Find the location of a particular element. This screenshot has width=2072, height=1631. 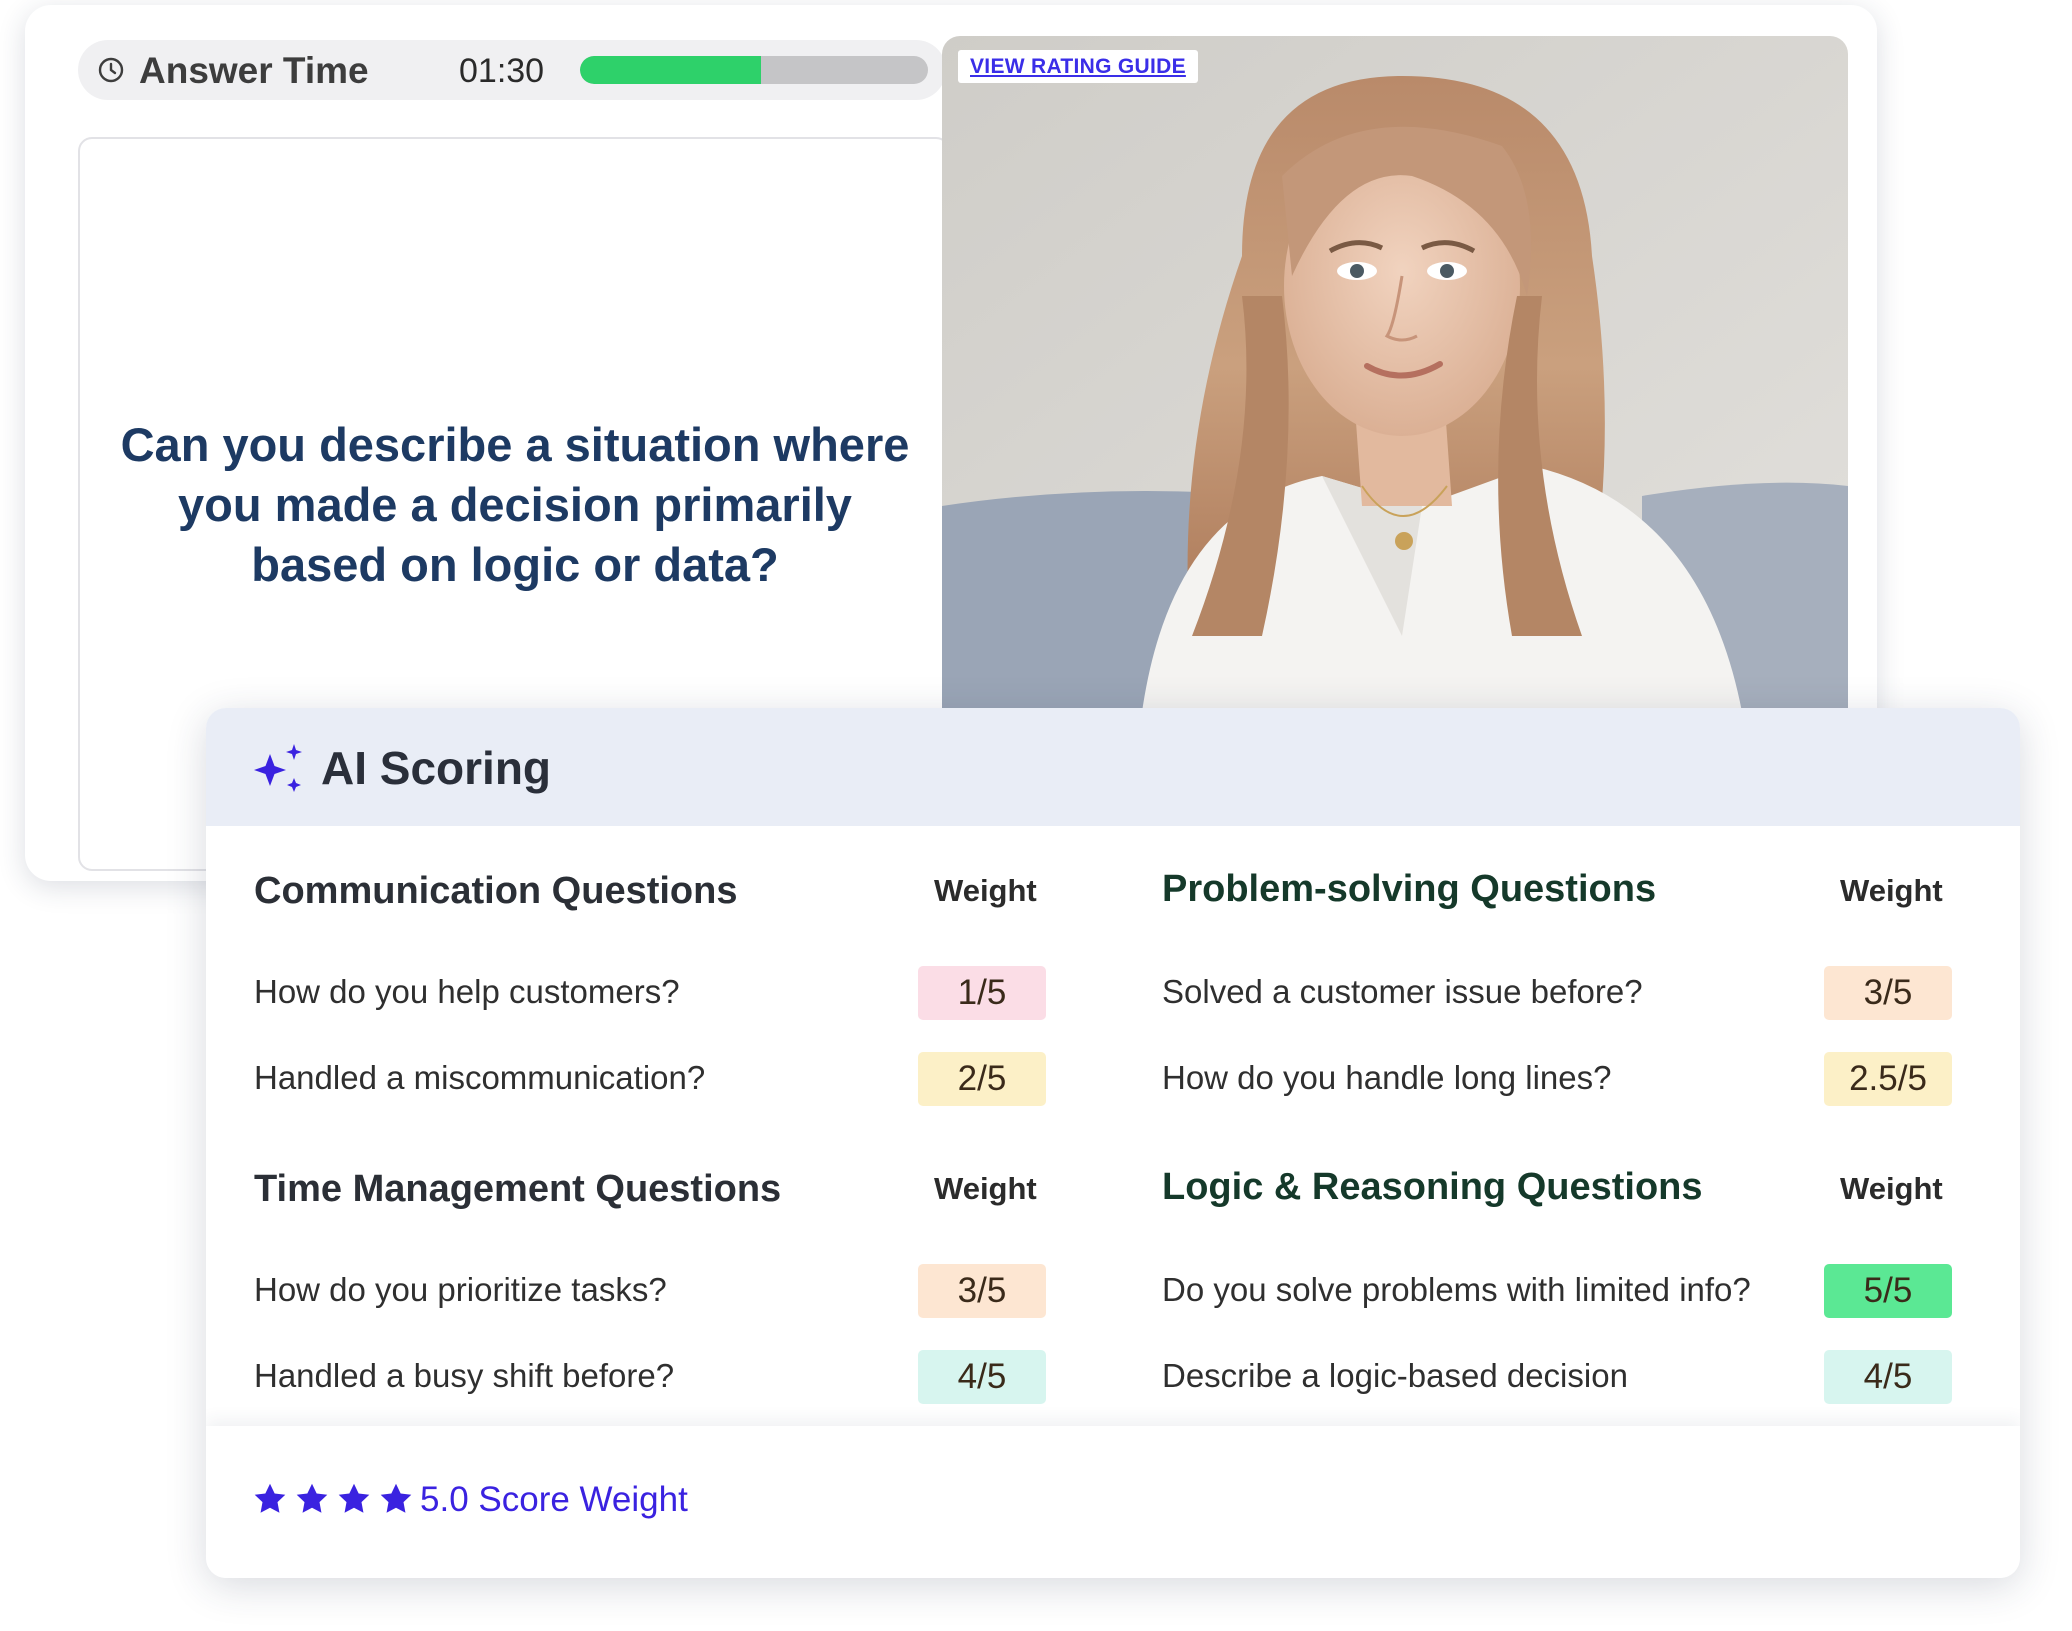

question-item: How do you prioritize tasks? is located at coordinates (460, 1289).